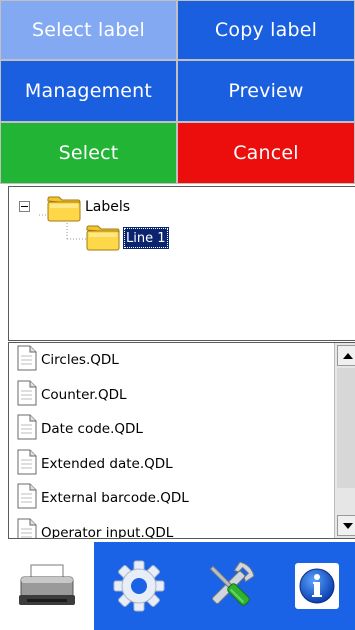 Image resolution: width=355 pixels, height=630 pixels. I want to click on copy-label-text: Copy label, so click(266, 30).